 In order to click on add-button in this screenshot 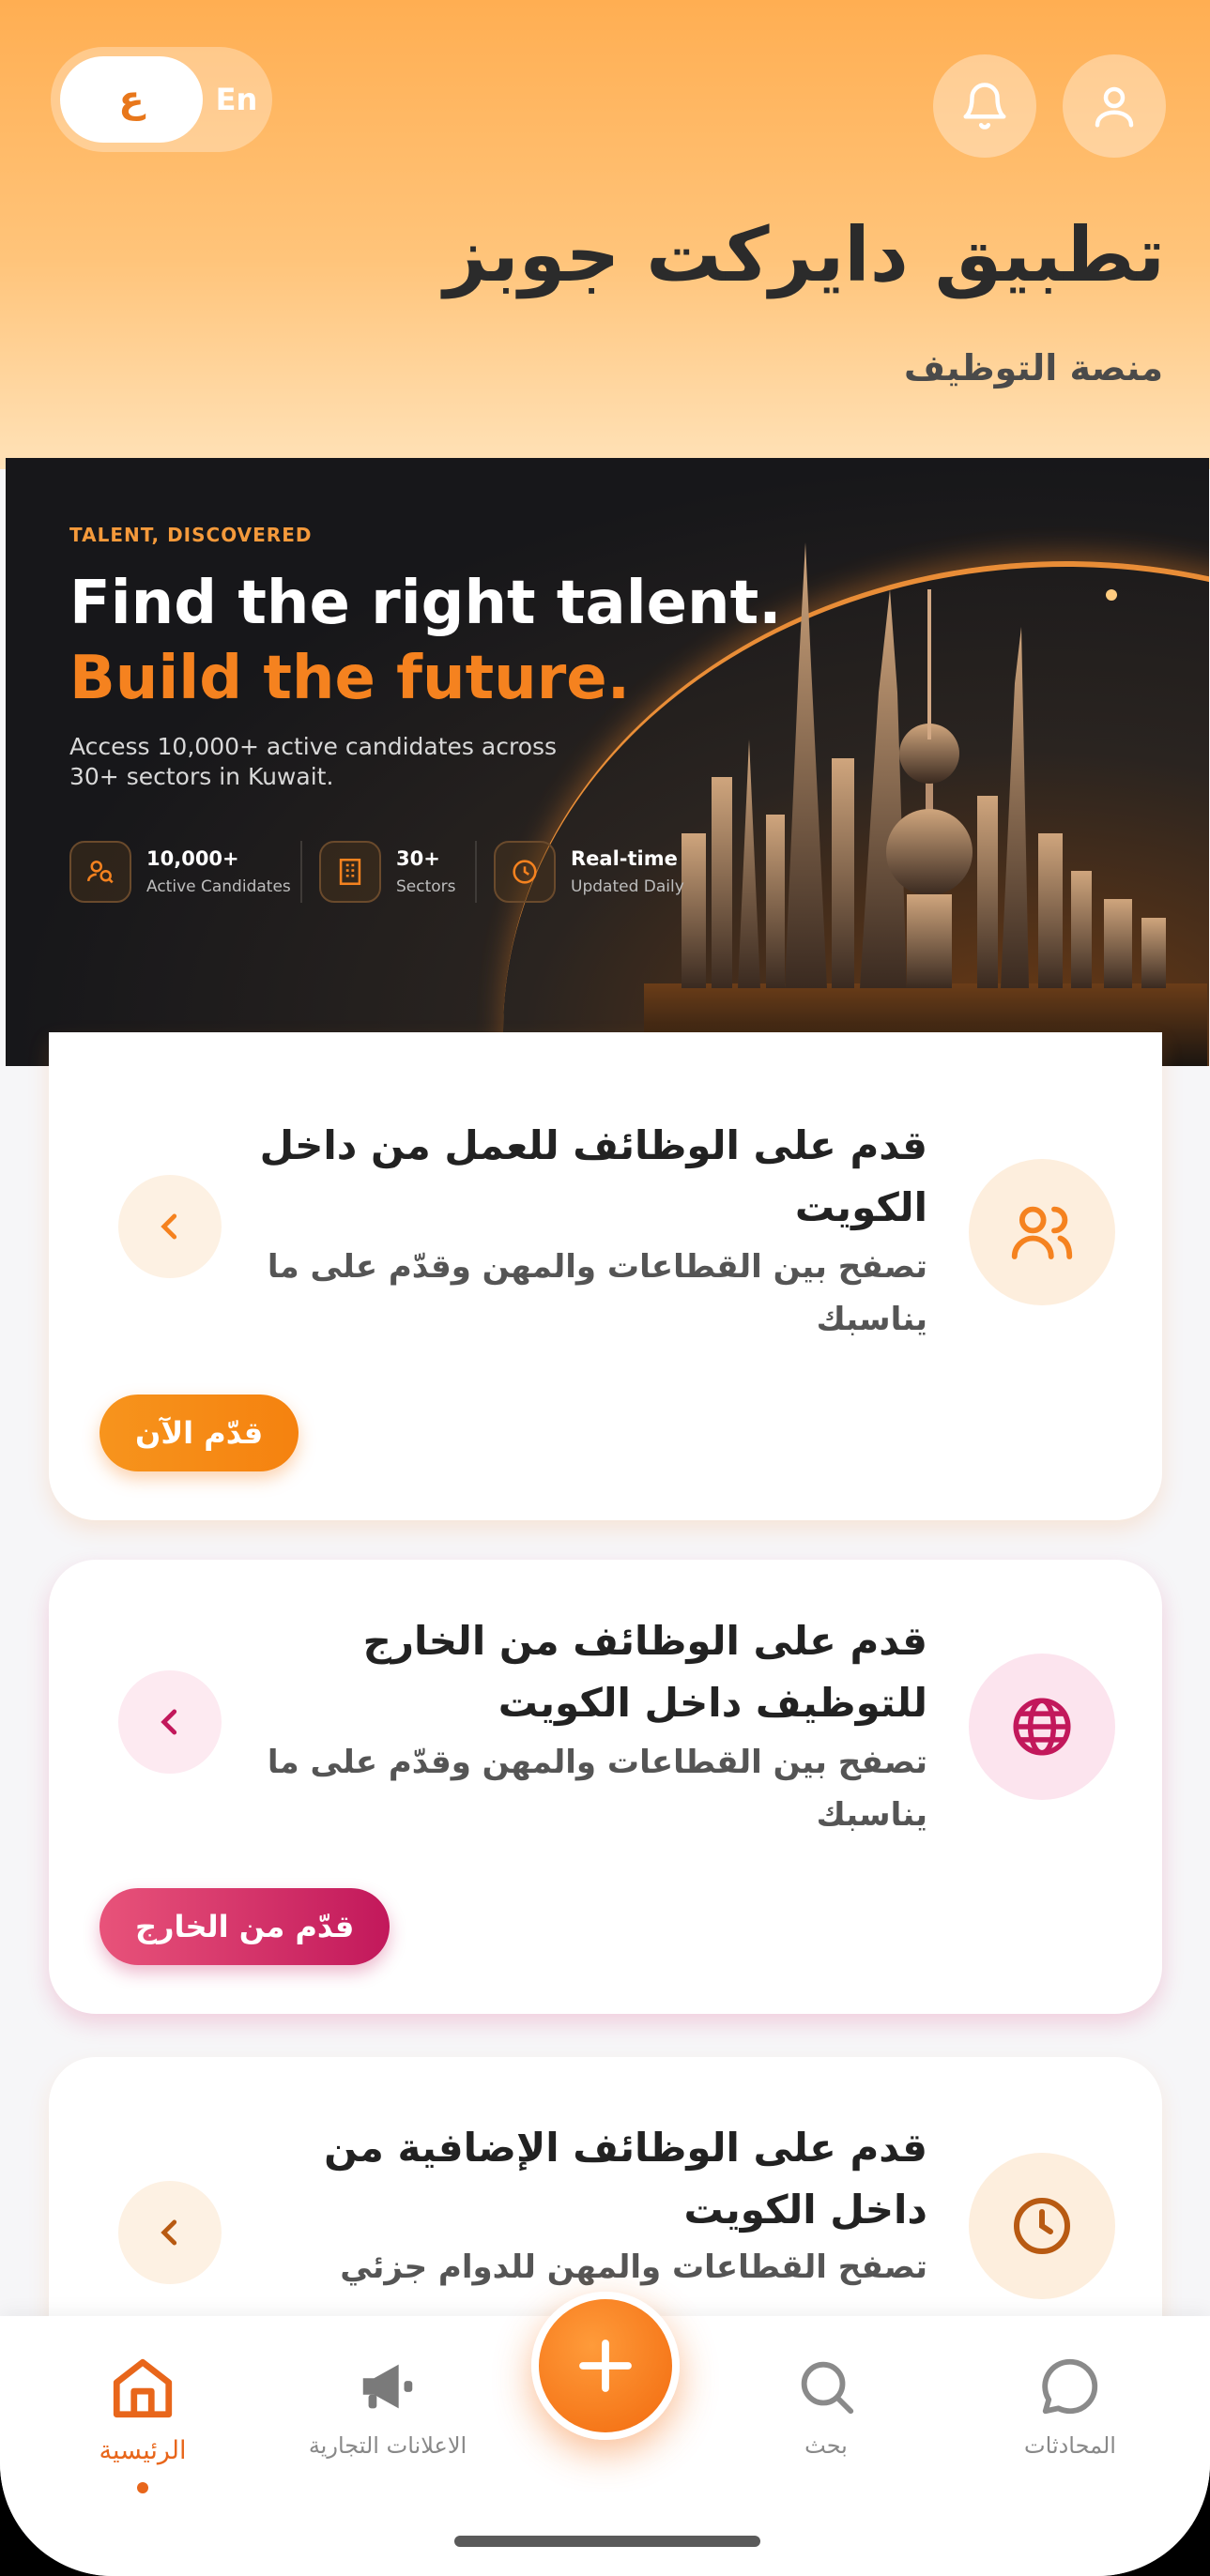, I will do `click(605, 2366)`.